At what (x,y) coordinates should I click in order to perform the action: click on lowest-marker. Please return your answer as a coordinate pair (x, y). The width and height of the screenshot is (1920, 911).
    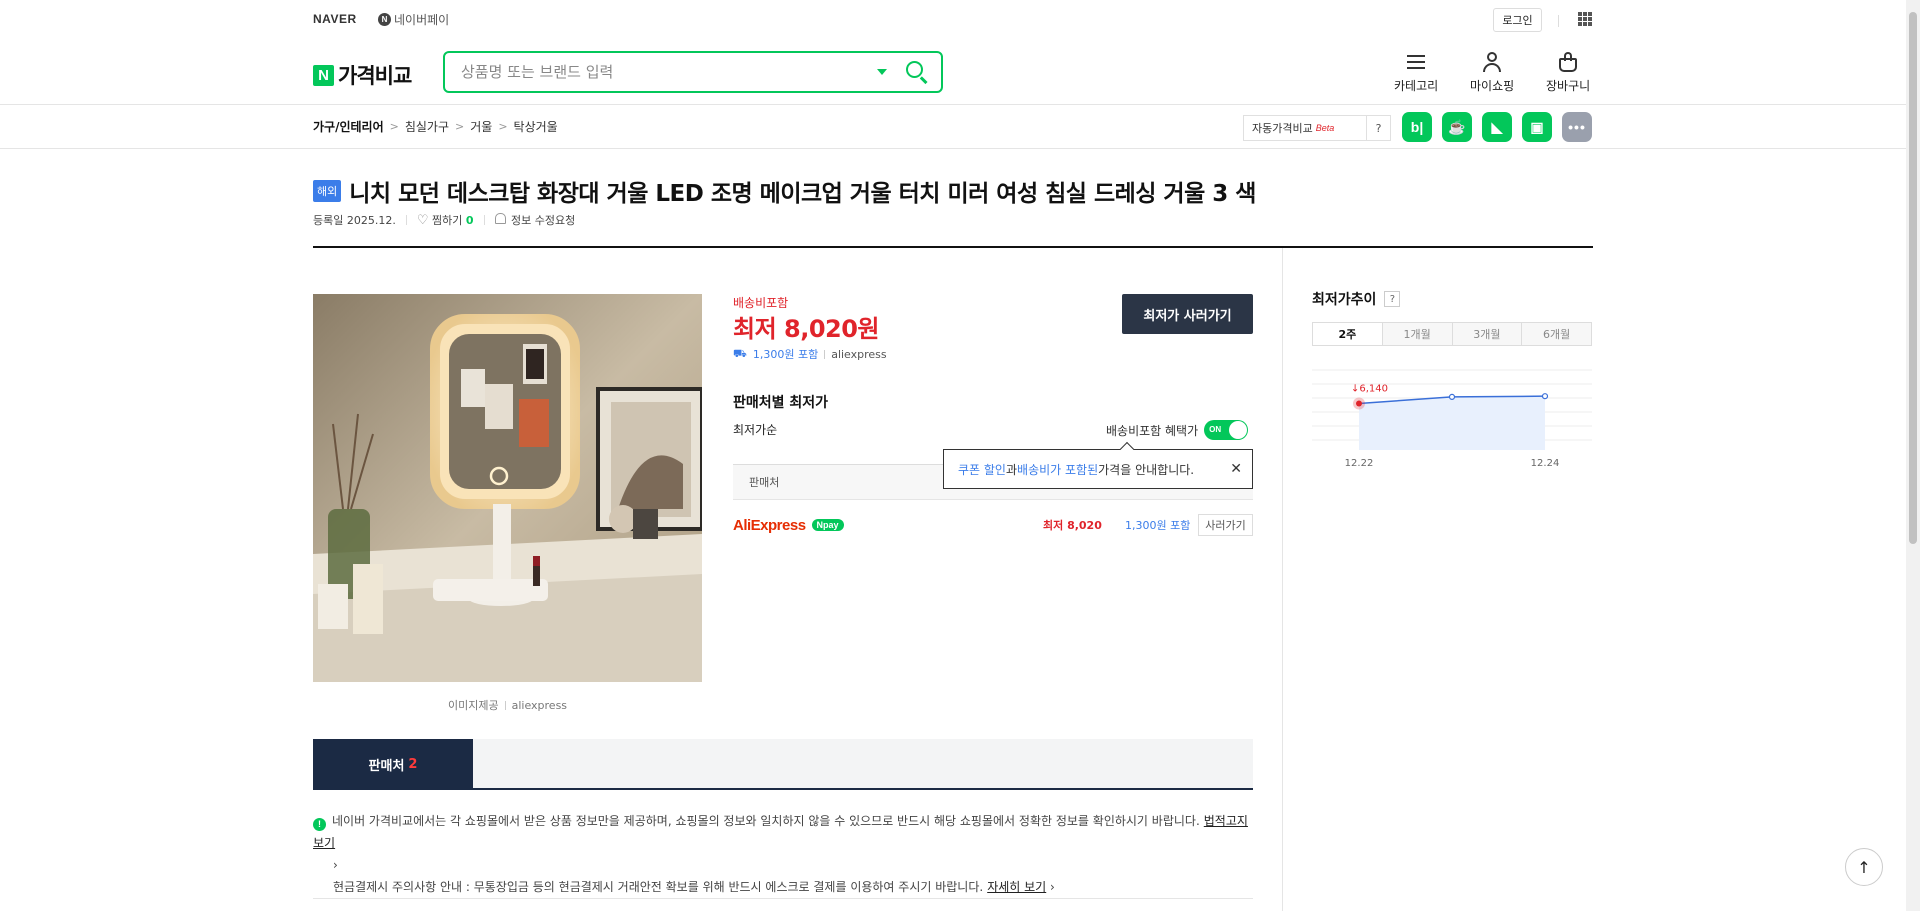
    Looking at the image, I should click on (1359, 403).